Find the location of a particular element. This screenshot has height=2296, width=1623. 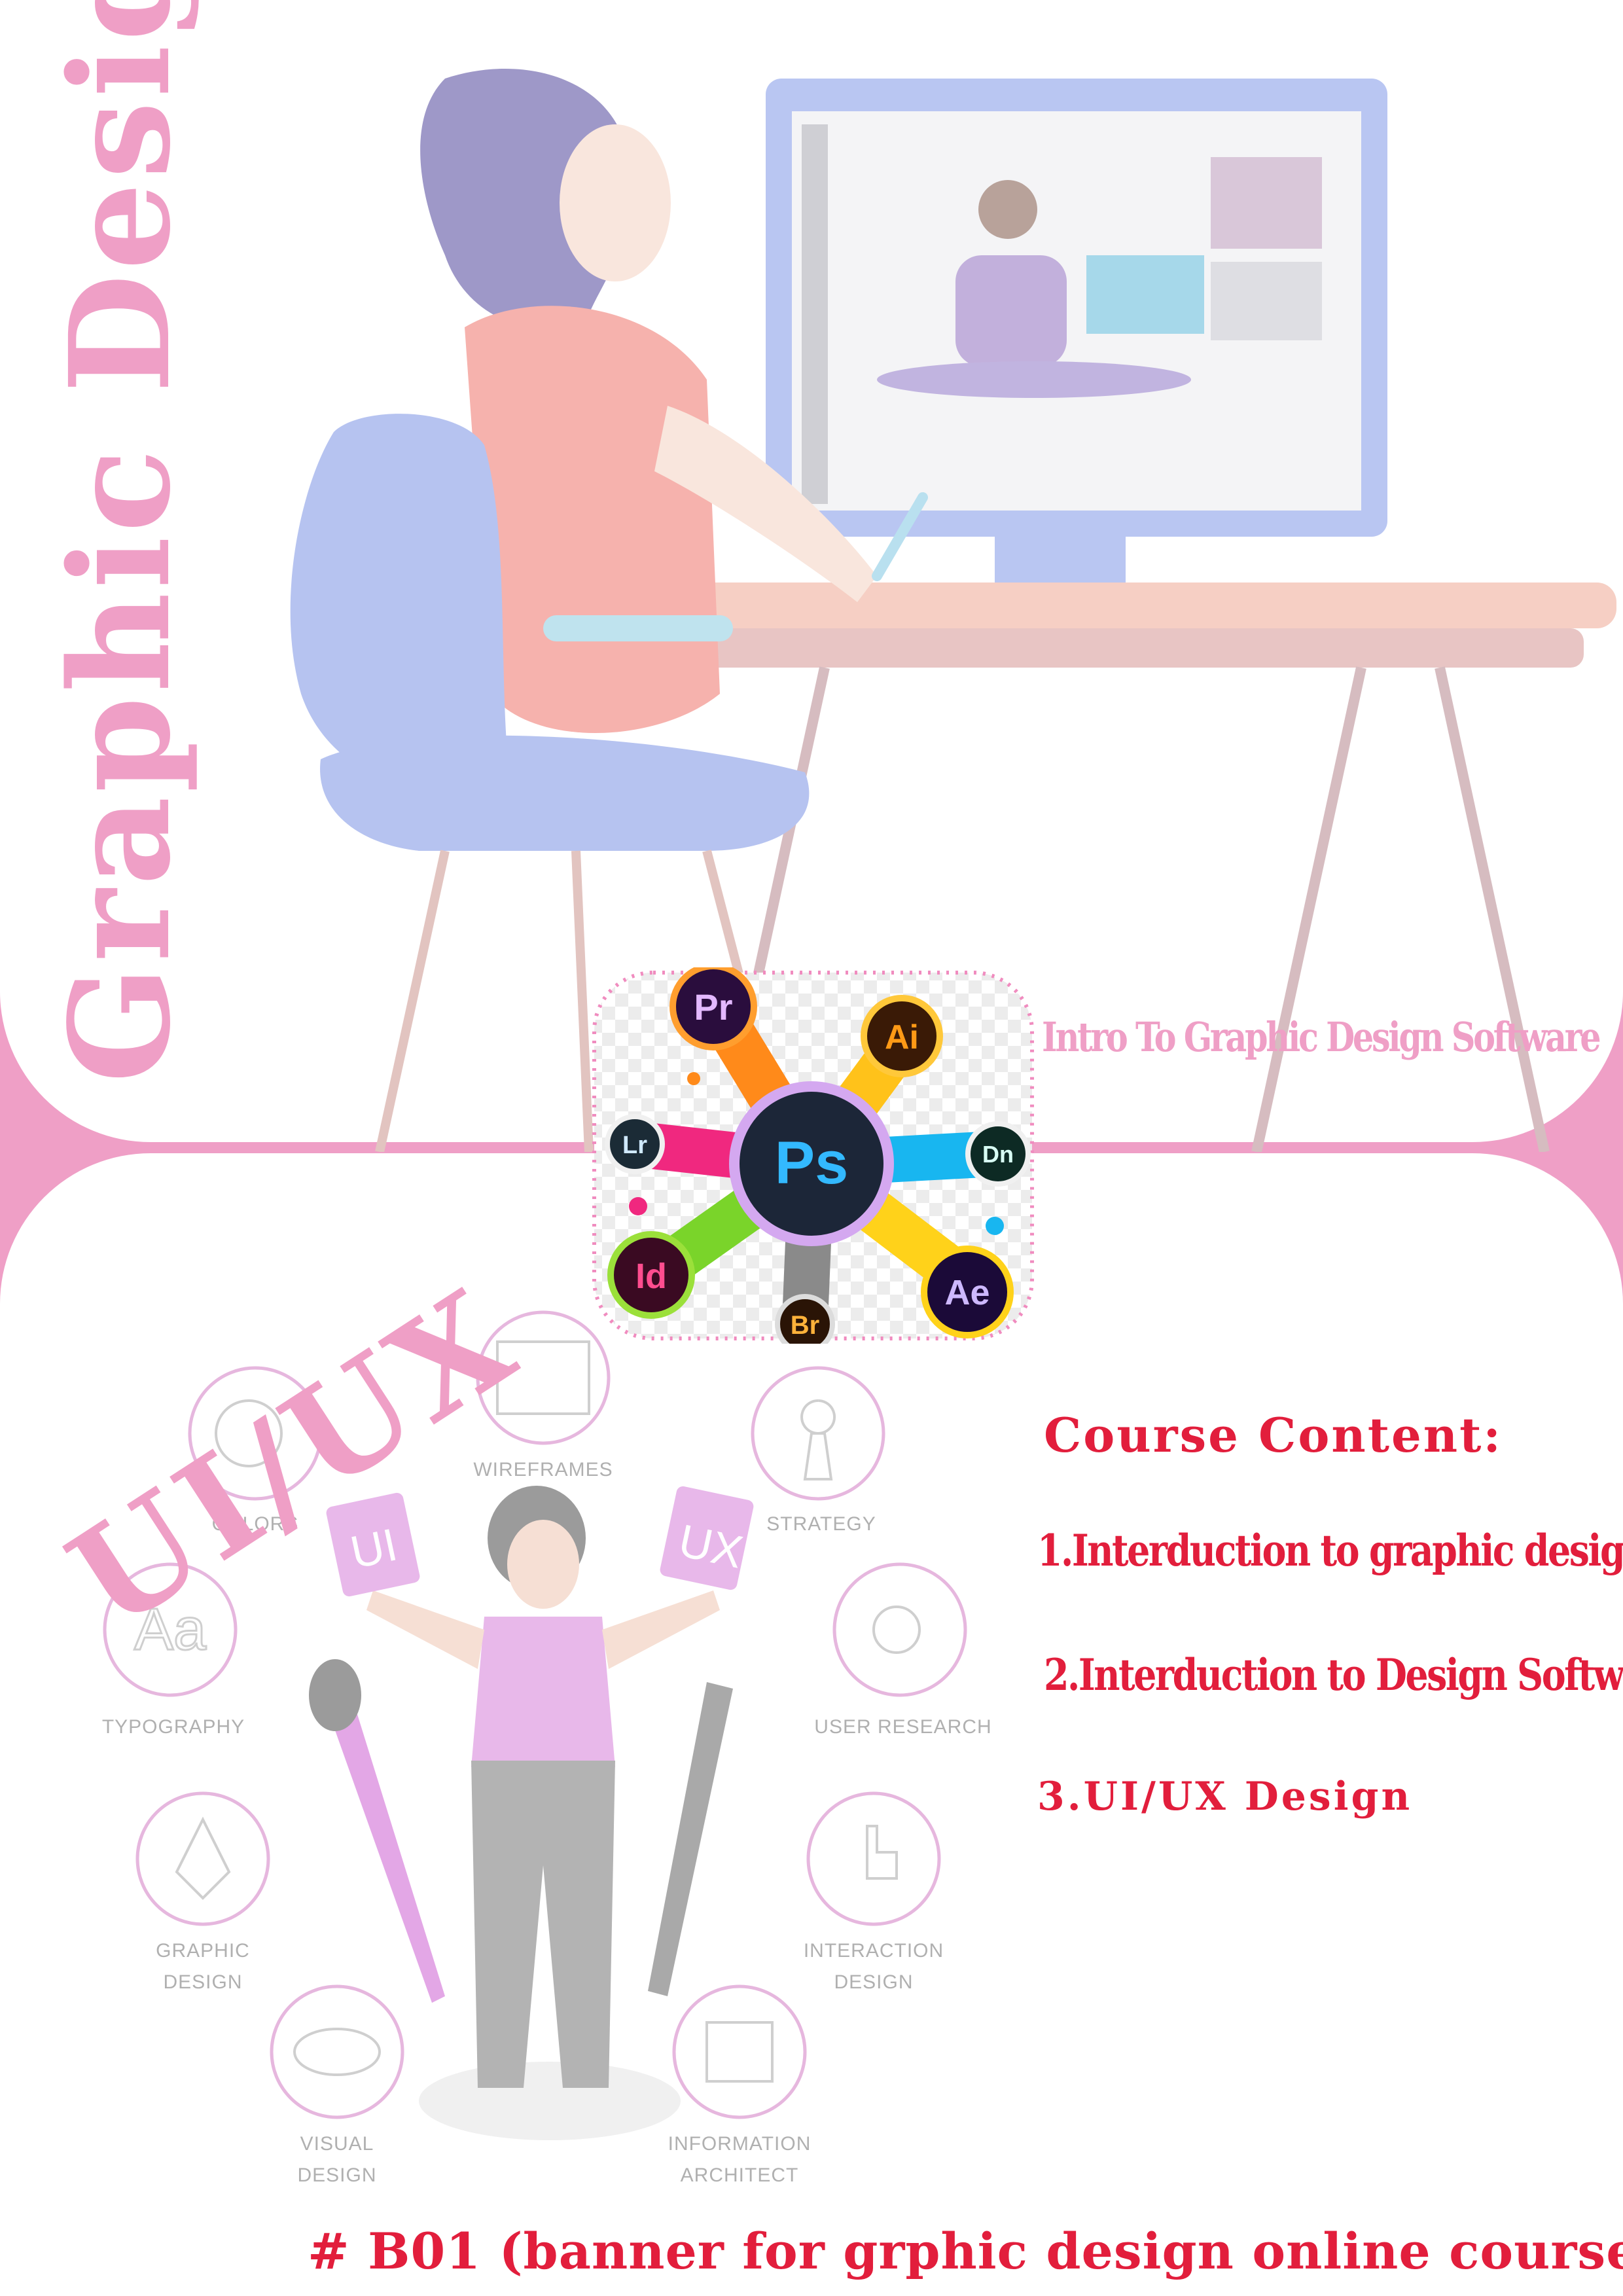

pointer-hand-icon is located at coordinates (882, 1852).